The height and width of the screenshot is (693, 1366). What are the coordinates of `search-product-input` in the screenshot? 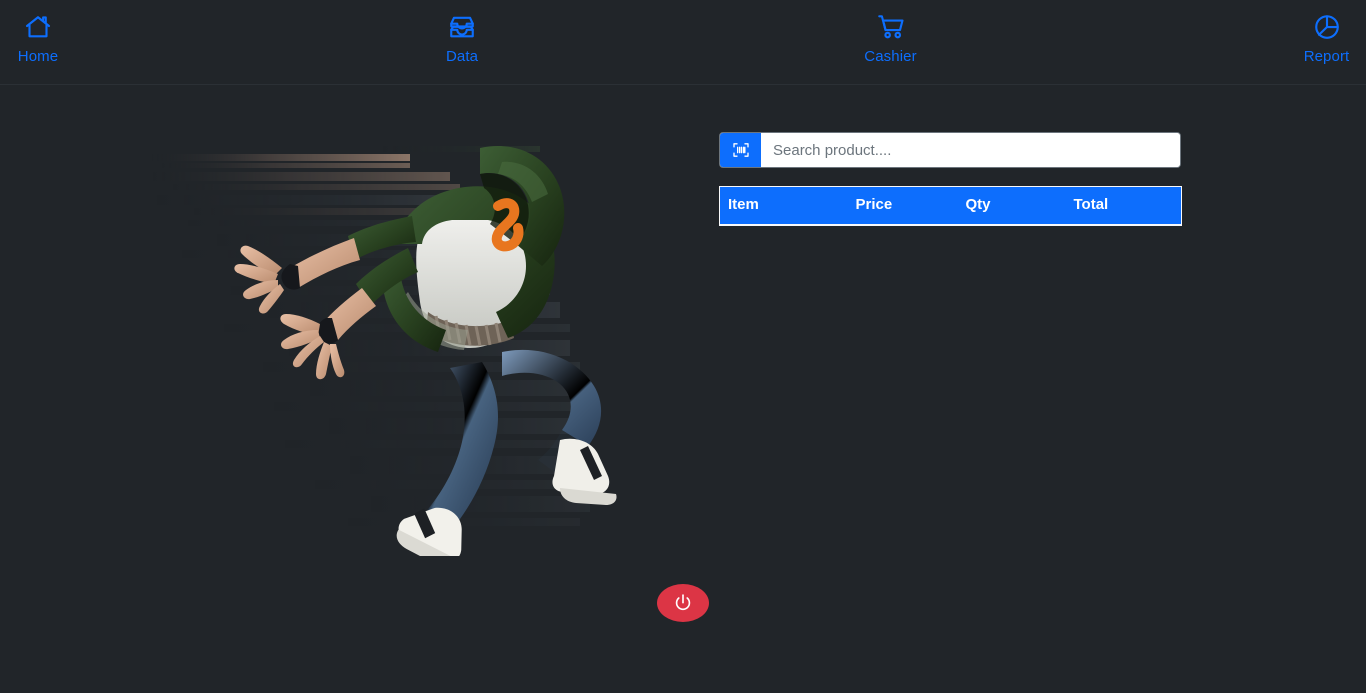 It's located at (970, 150).